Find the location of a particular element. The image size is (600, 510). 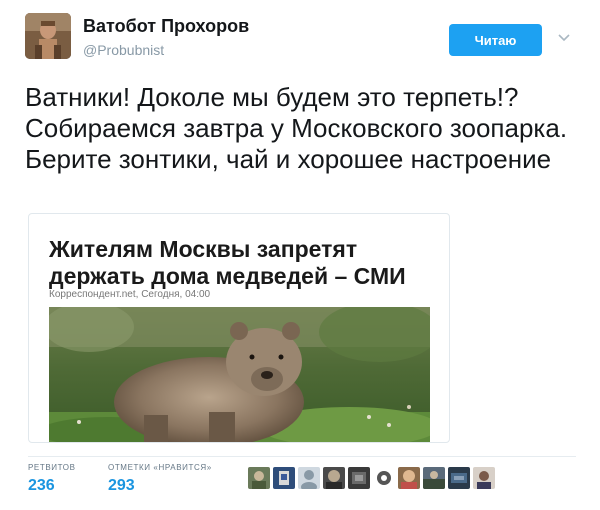

tweet-stats: РЕТВИТОВ 236 ОТМЕТКИ «НРАВИТСЯ» 293 is located at coordinates (302, 479).